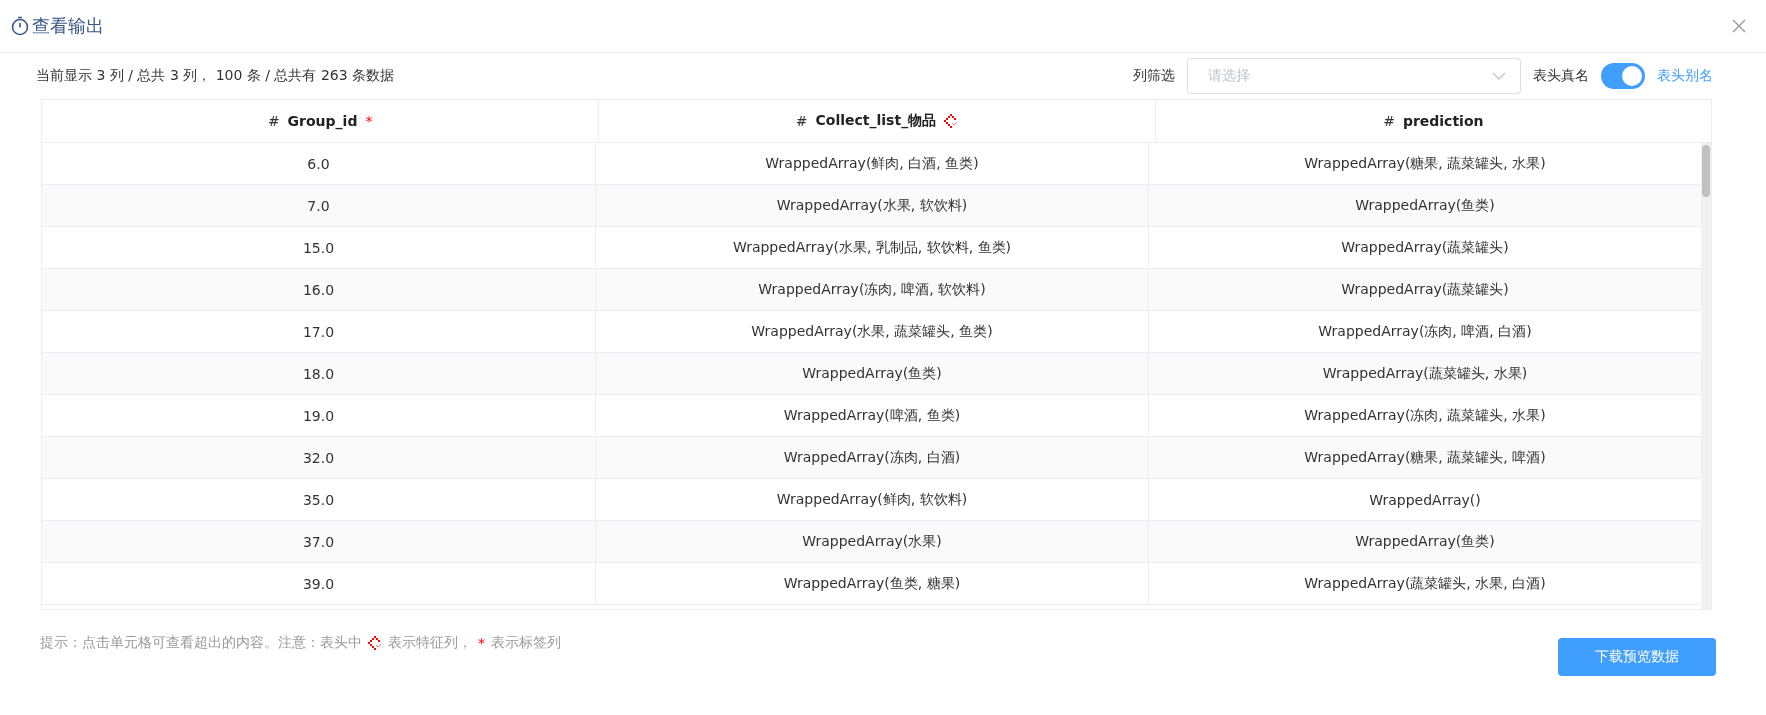  I want to click on header-name-switch, so click(1623, 76).